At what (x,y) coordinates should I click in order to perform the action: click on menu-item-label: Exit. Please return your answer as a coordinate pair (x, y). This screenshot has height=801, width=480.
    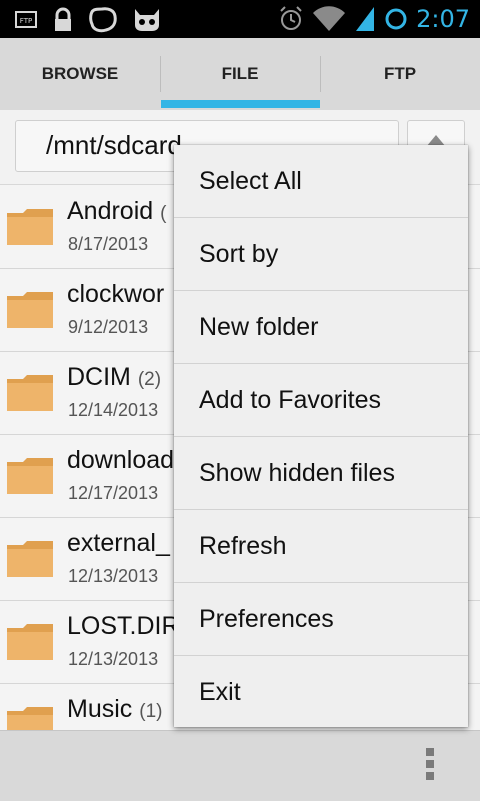
    Looking at the image, I should click on (220, 692).